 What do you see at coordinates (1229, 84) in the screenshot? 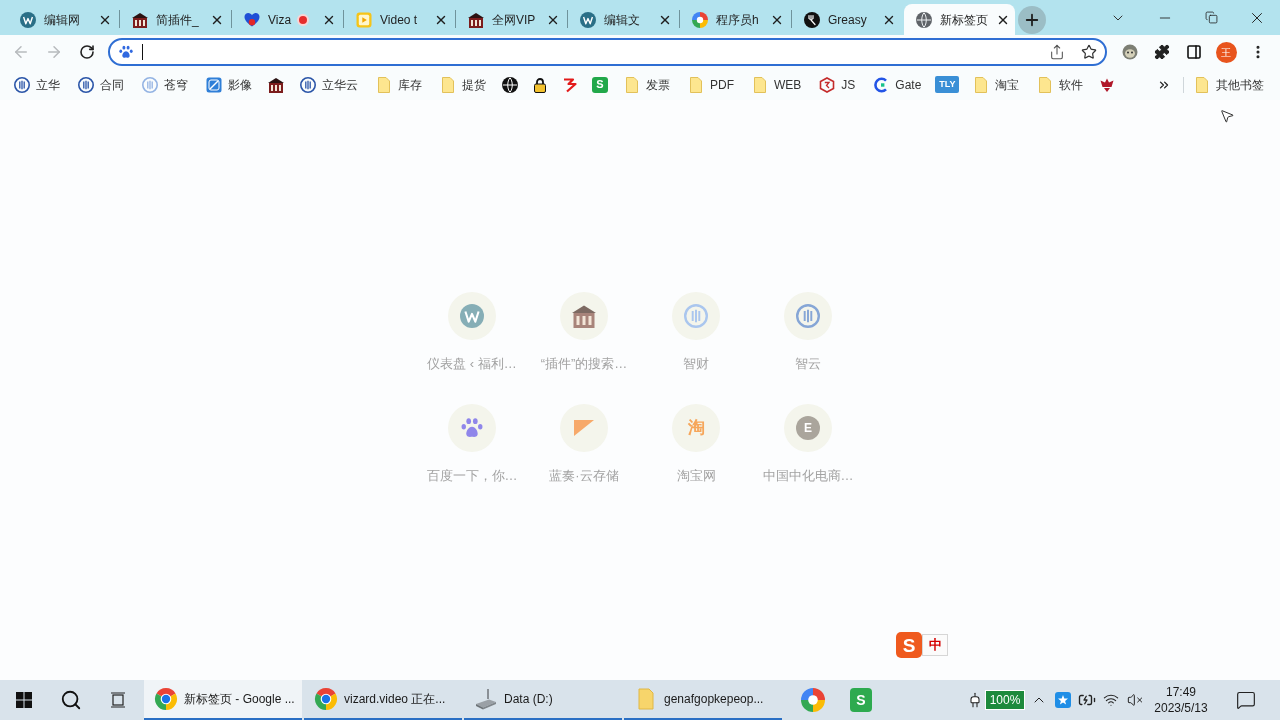
I see `bookmark-folder: 其他书签` at bounding box center [1229, 84].